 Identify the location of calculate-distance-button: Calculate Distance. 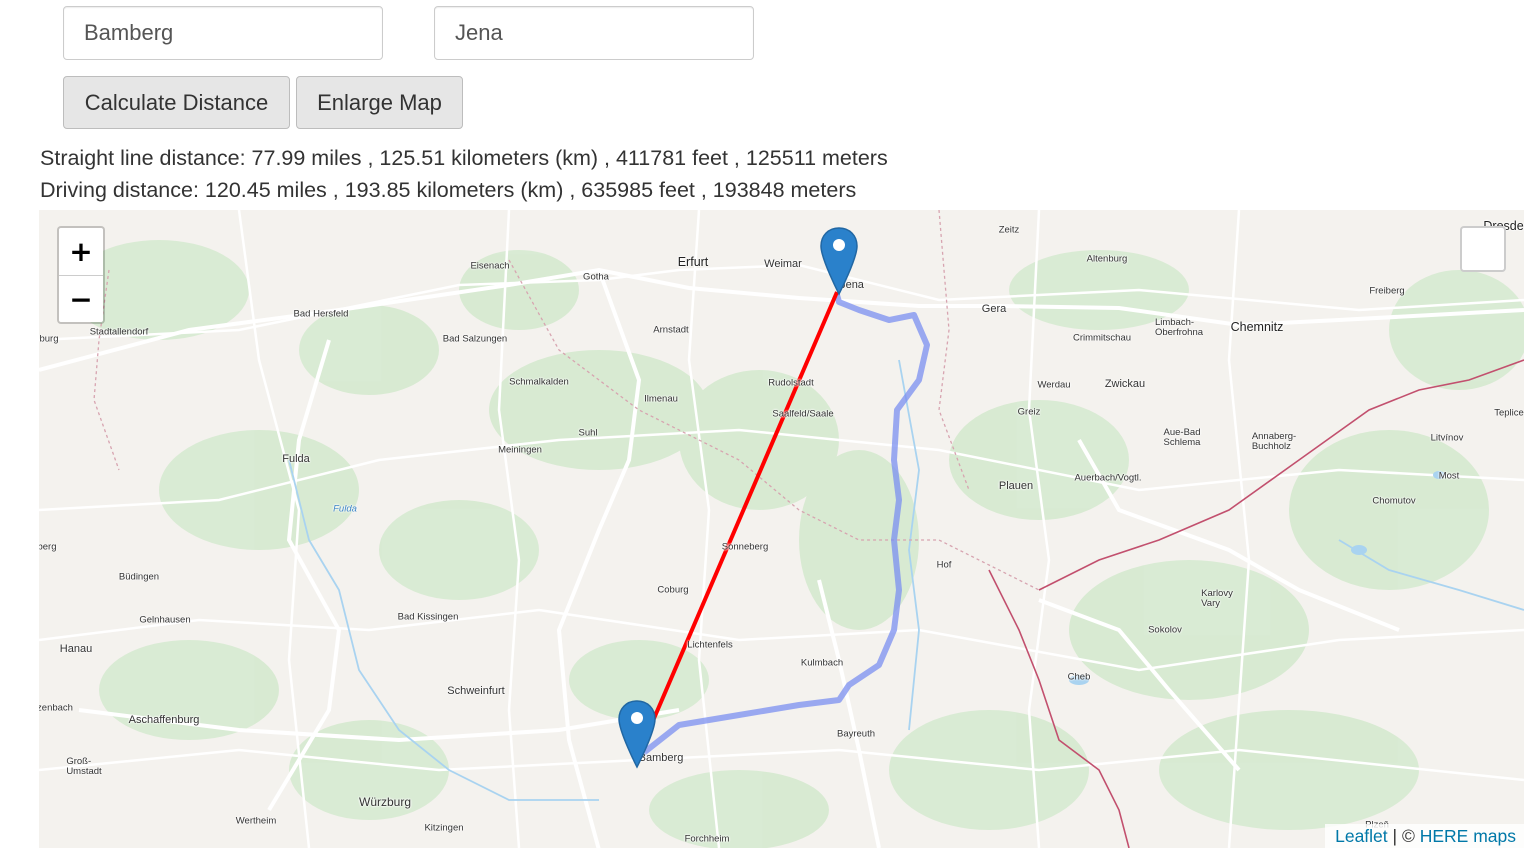
(176, 102).